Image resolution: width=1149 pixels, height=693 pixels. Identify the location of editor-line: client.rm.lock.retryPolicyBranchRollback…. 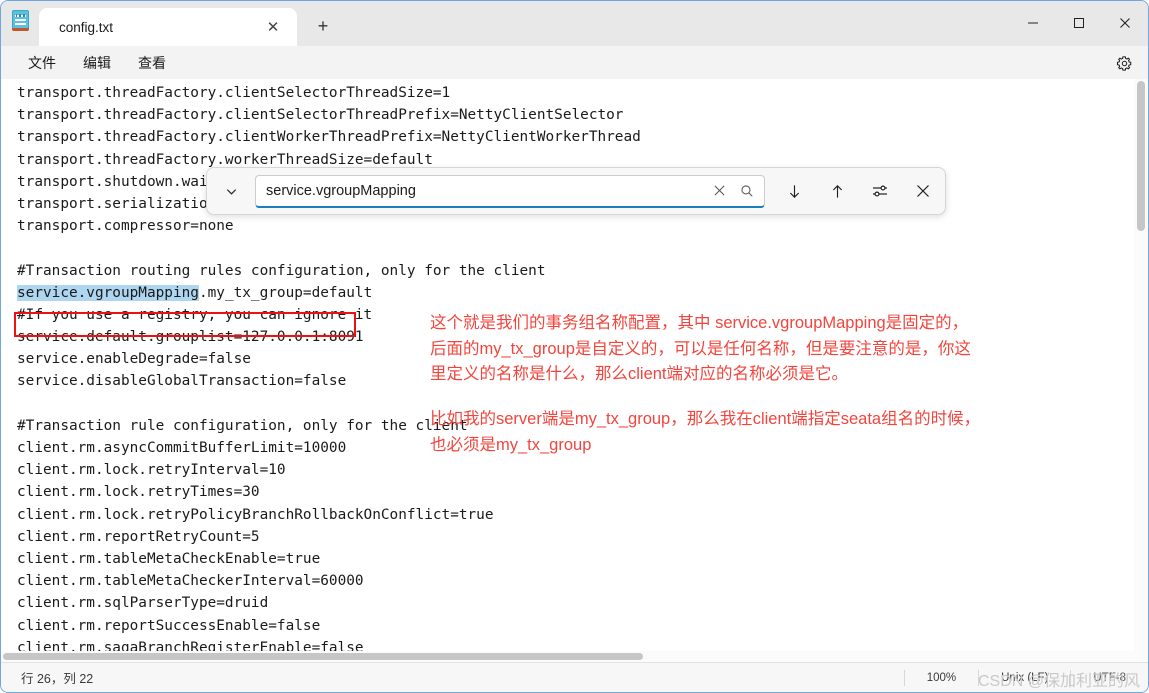
(255, 514).